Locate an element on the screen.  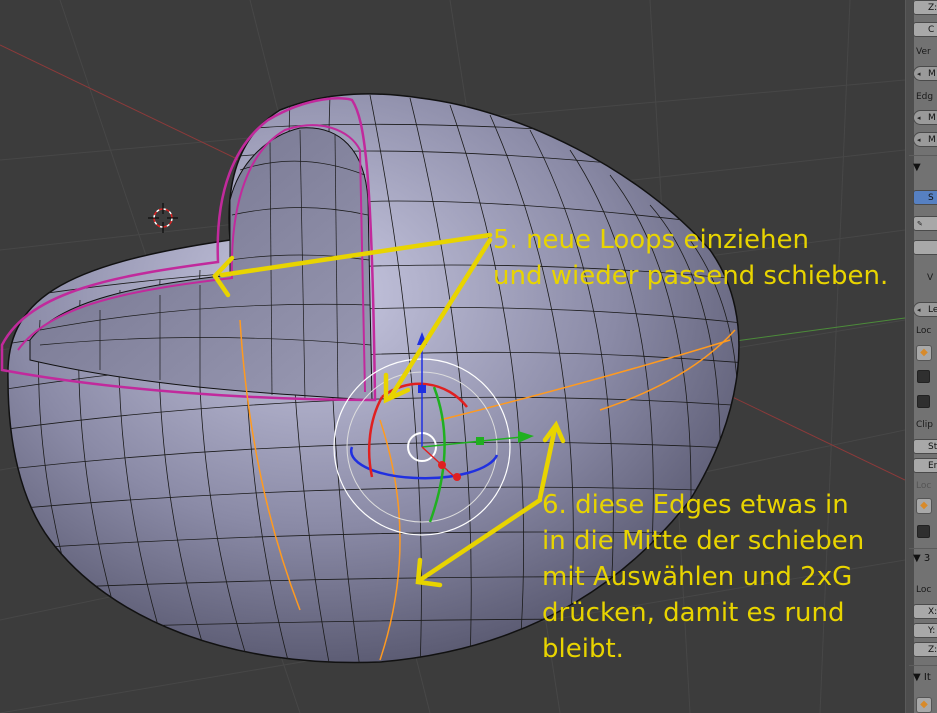
annotation-step6-line1: 6. diese Edges etwas in is located at coordinates (695, 505).